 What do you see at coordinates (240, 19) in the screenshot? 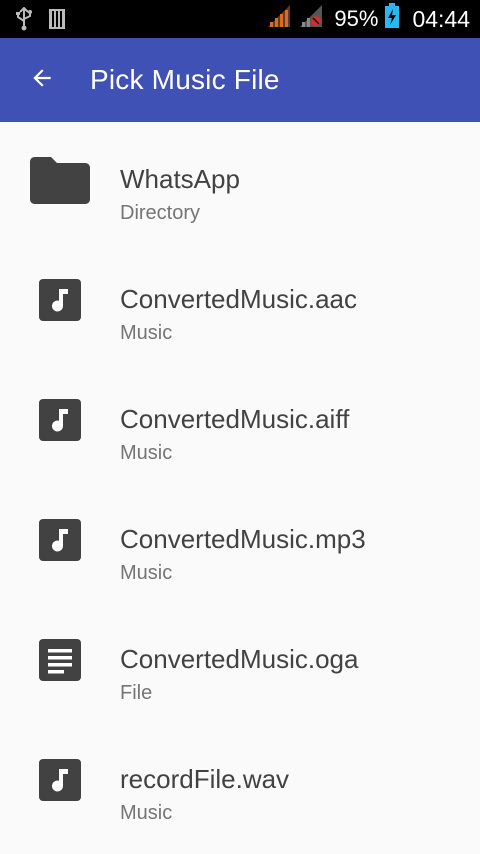
I see `status-bar: 95% 04:44` at bounding box center [240, 19].